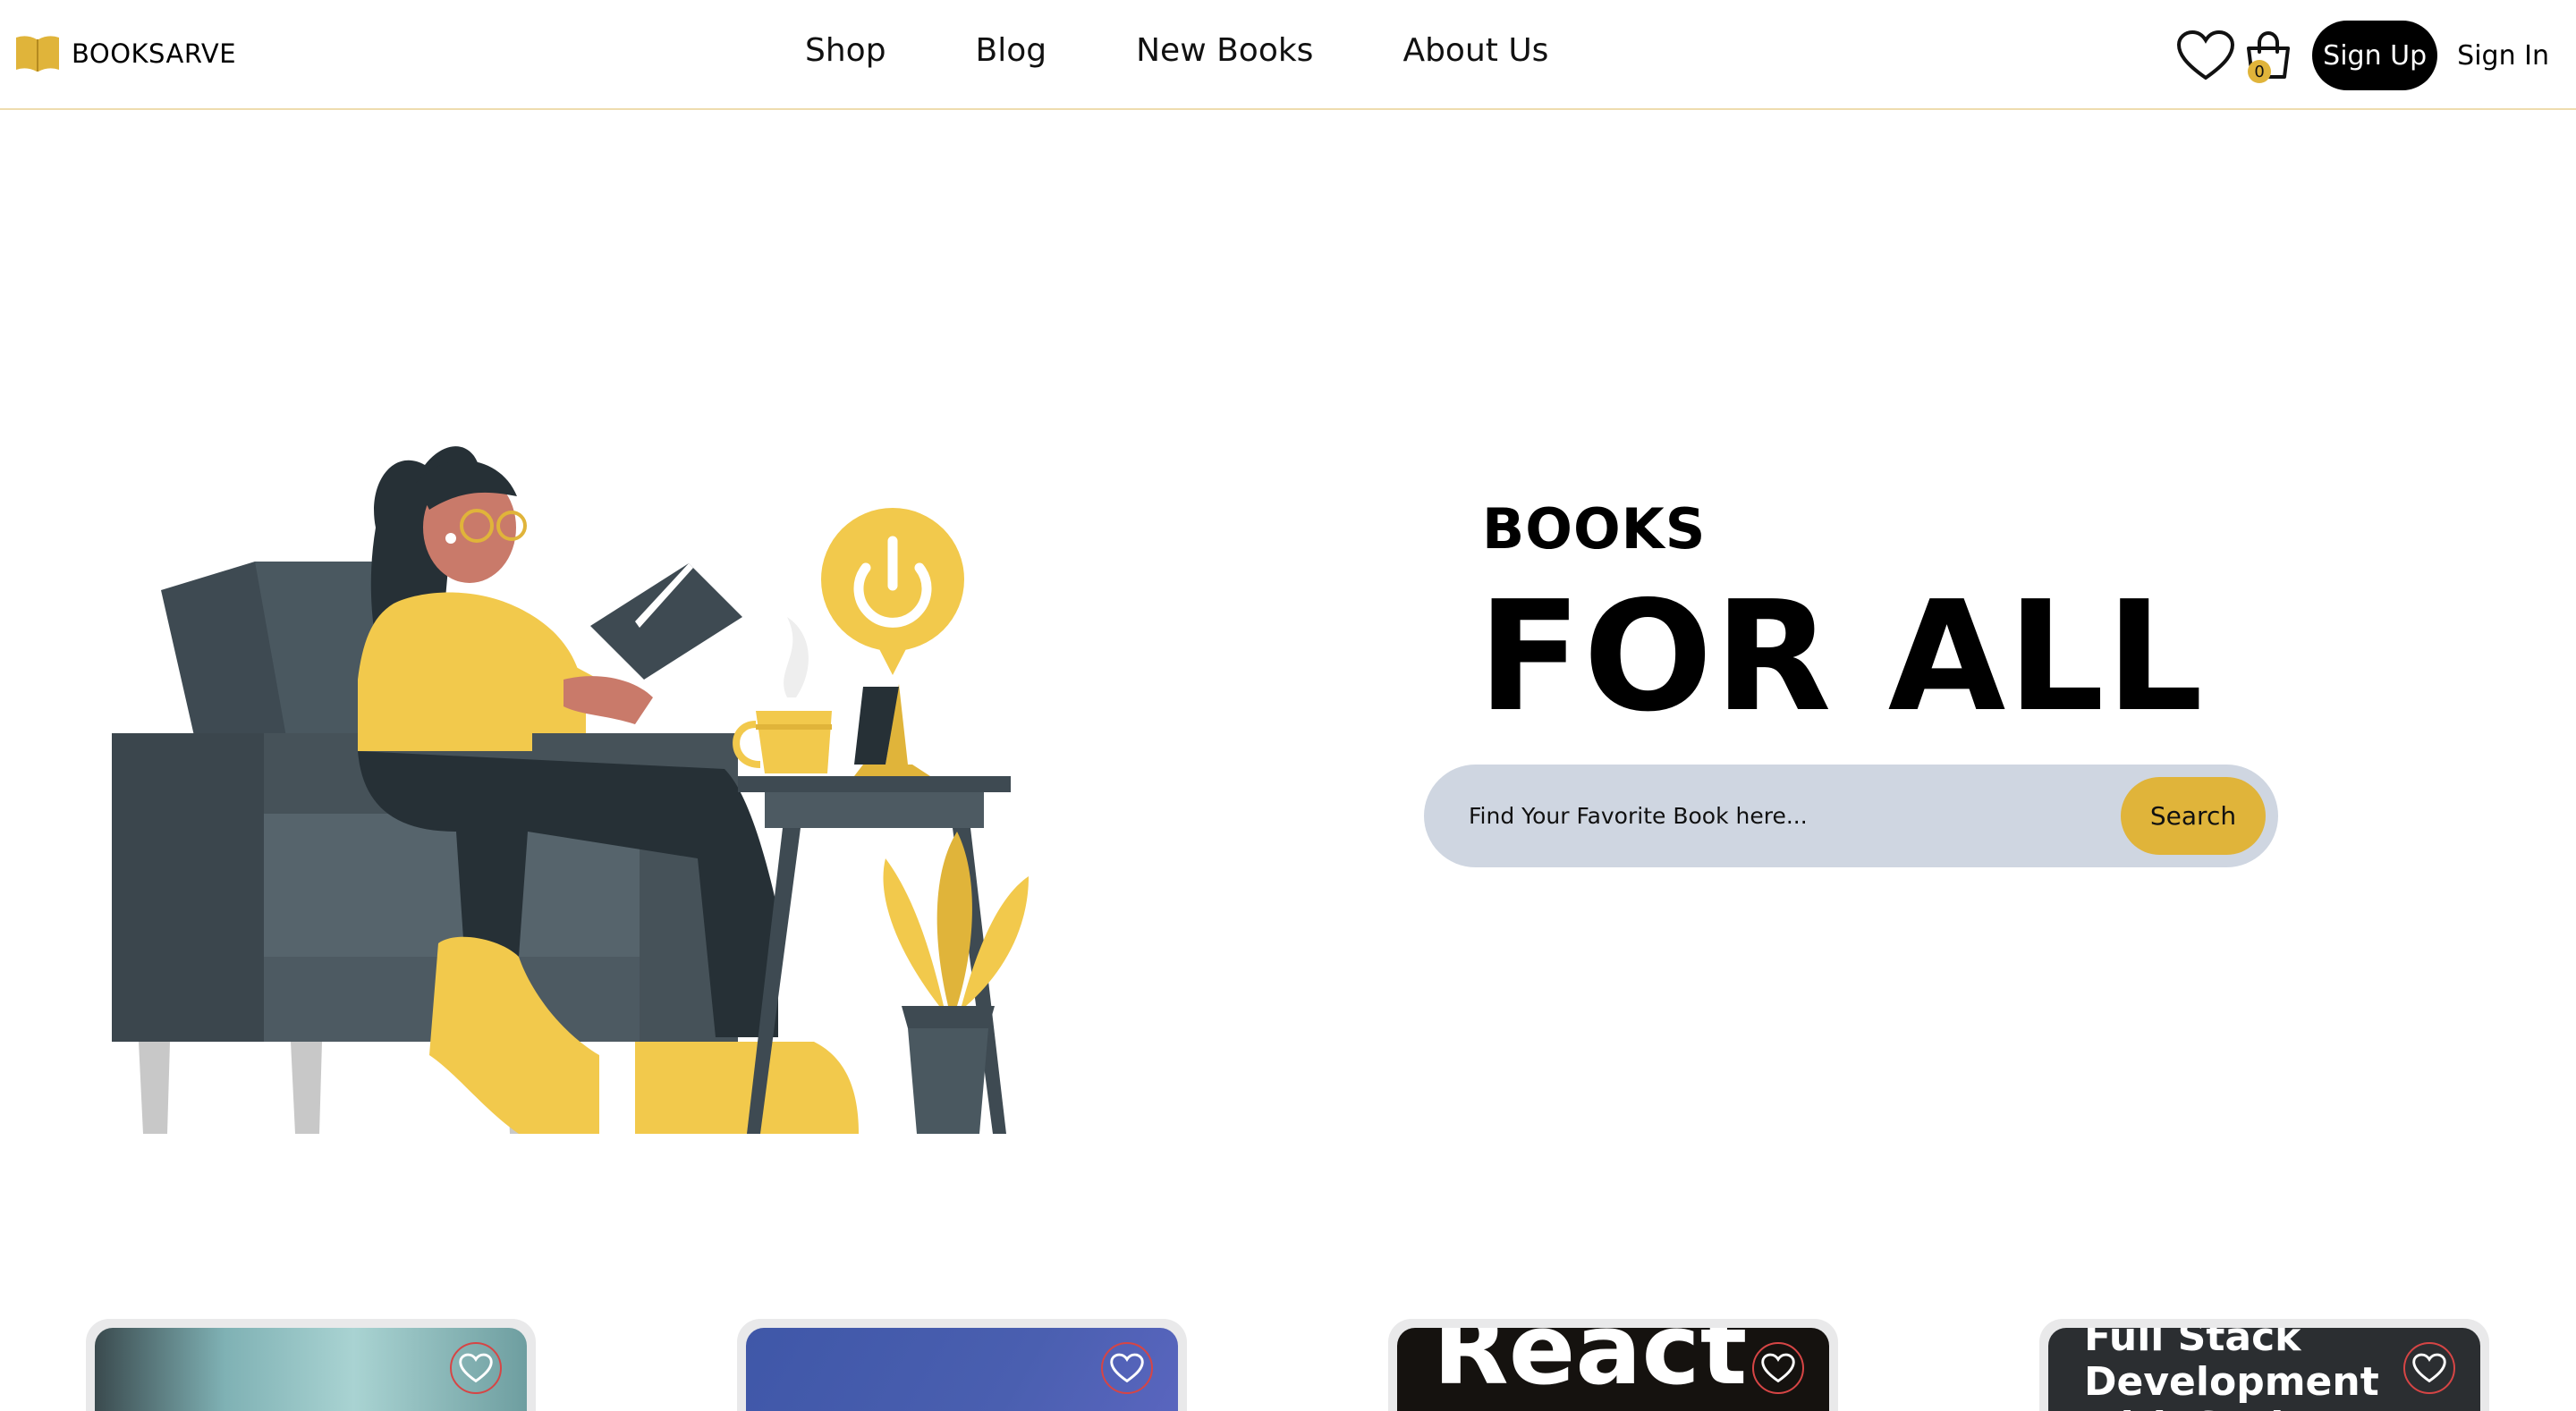 This screenshot has width=2576, height=1411. I want to click on cart-button: 0, so click(2268, 55).